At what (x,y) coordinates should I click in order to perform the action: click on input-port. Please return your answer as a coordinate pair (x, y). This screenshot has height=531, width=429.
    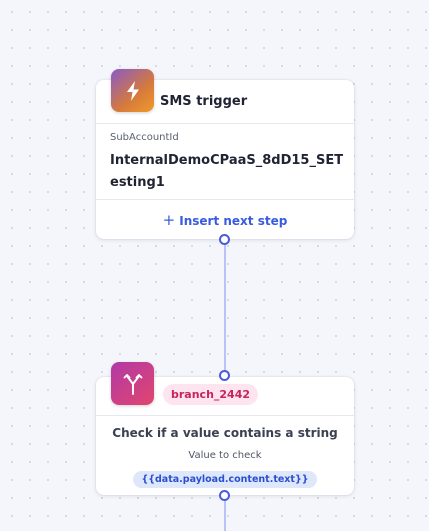
    Looking at the image, I should click on (224, 375).